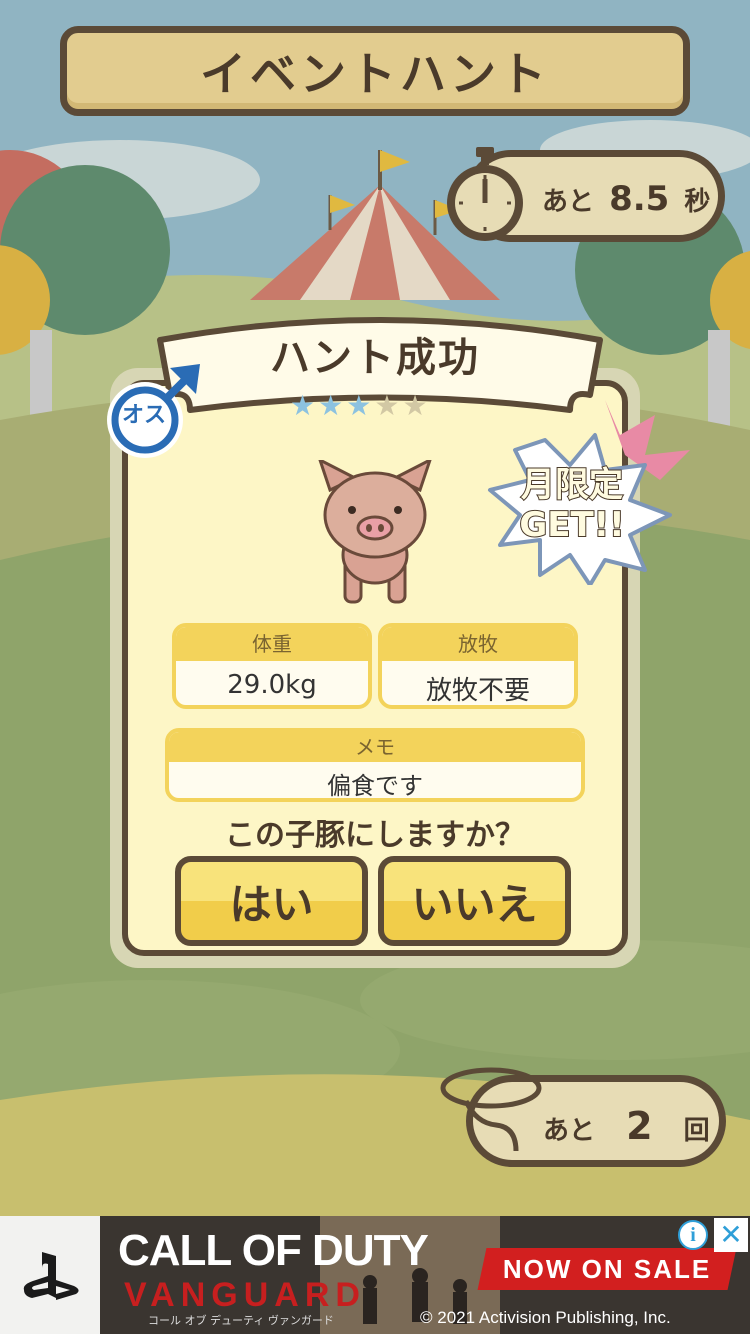 The height and width of the screenshot is (1334, 750). Describe the element at coordinates (571, 525) in the screenshot. I see `badge-line-2: GET!!` at that location.